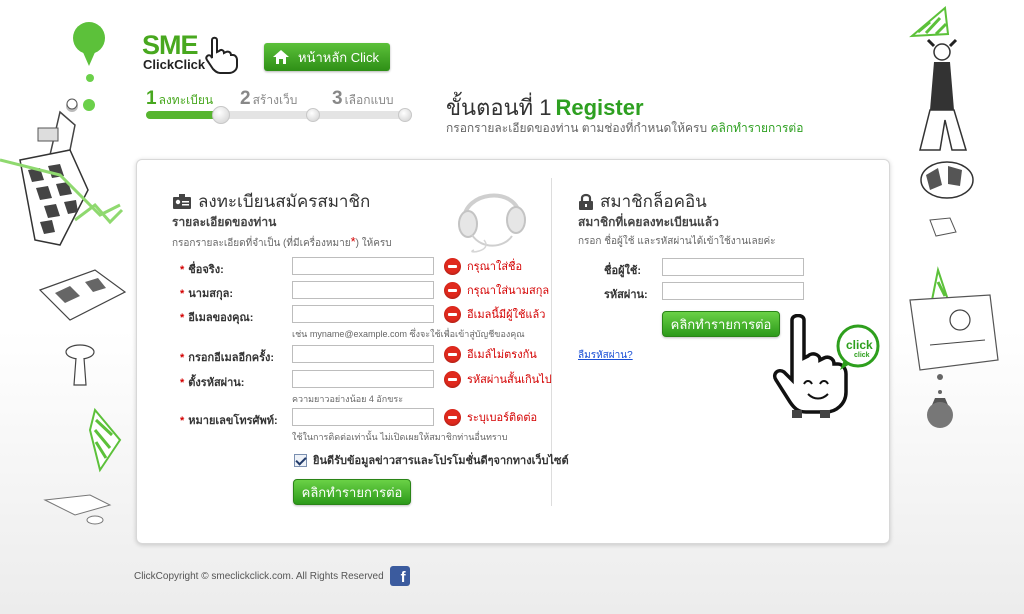 The image size is (1024, 614). I want to click on page-title-prefix: ขั้นตอนที่ 1, so click(499, 107).